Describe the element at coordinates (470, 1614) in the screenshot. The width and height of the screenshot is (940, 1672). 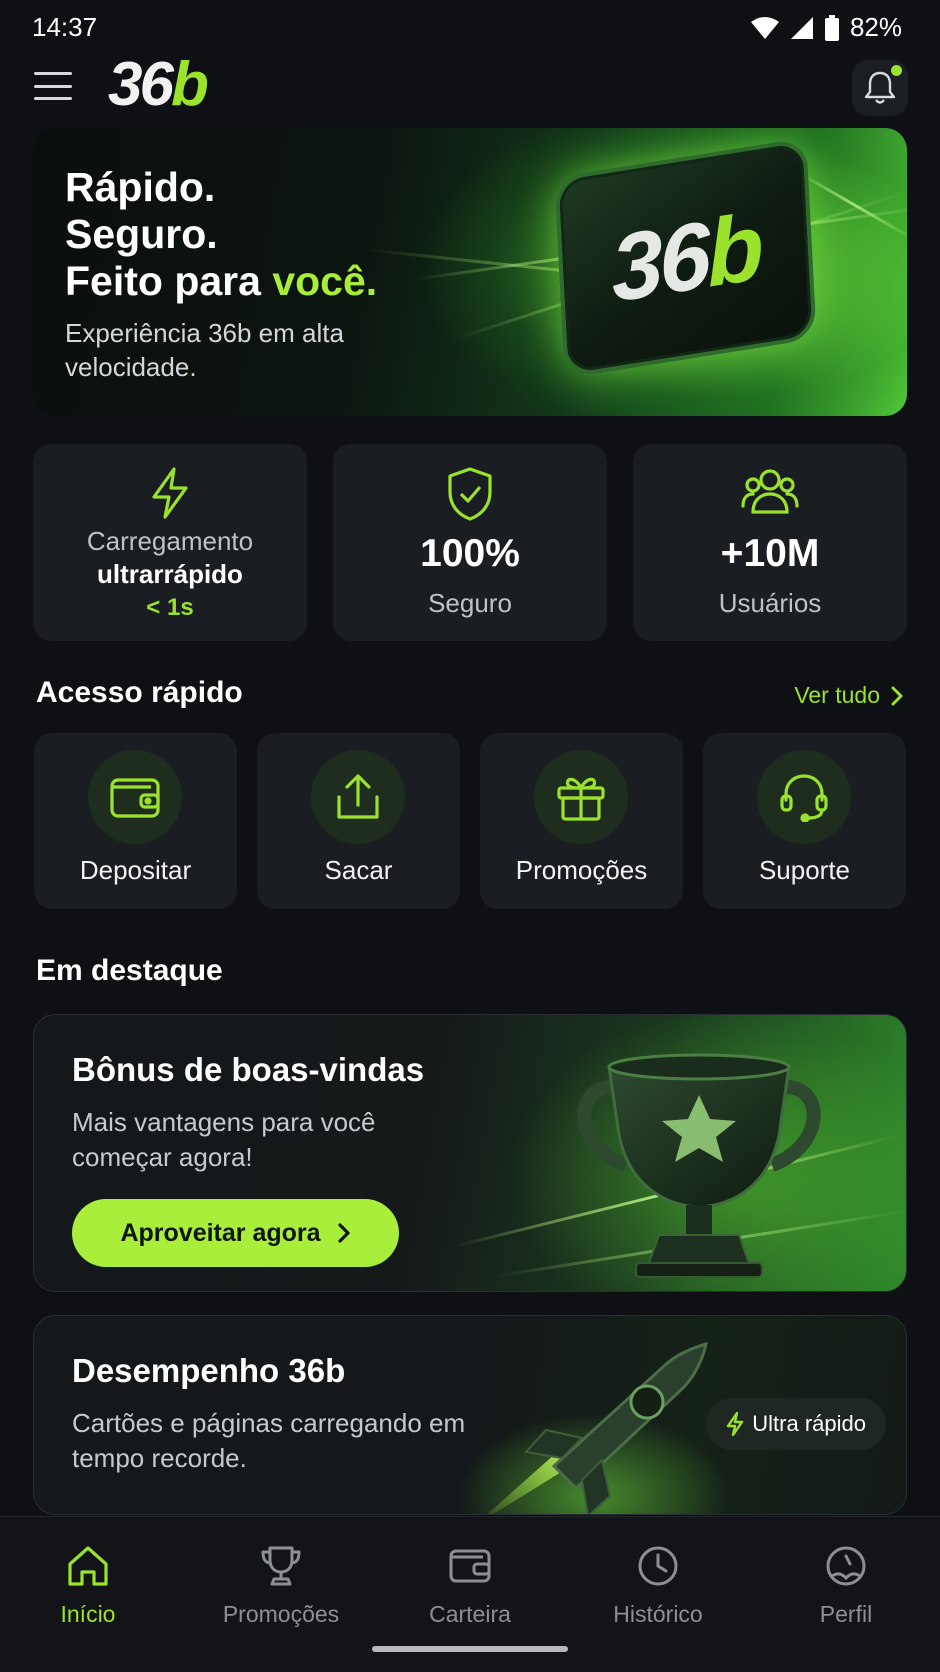
I see `nav-label: Carteira` at that location.